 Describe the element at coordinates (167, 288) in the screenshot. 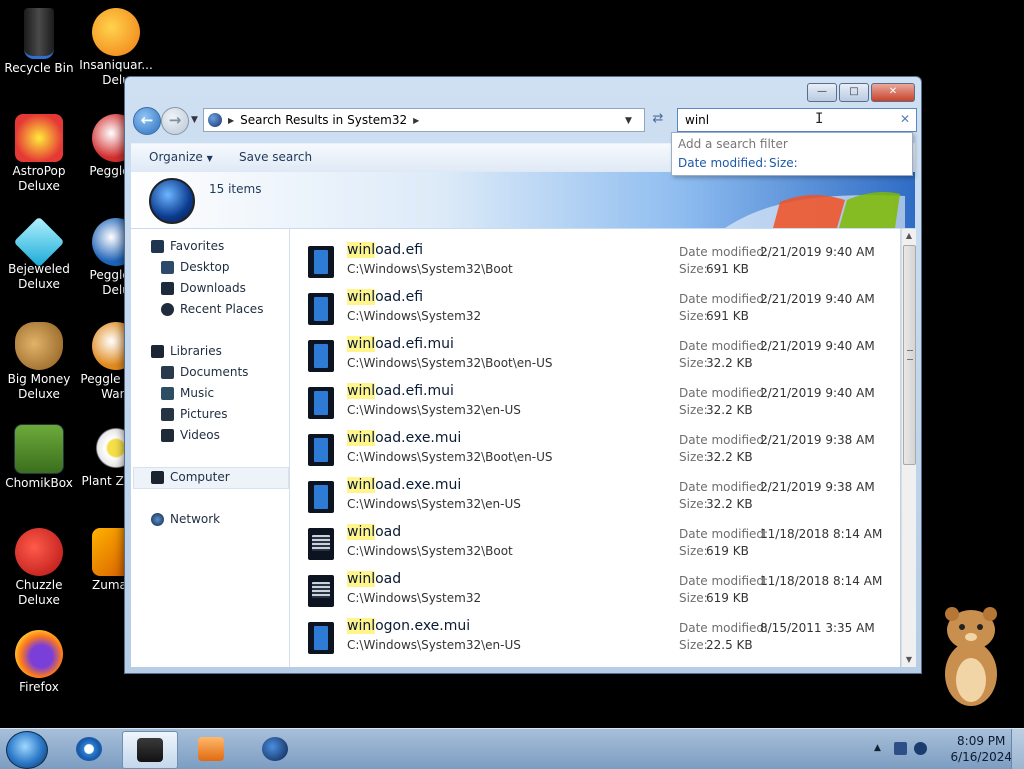

I see `downloads-icon` at that location.